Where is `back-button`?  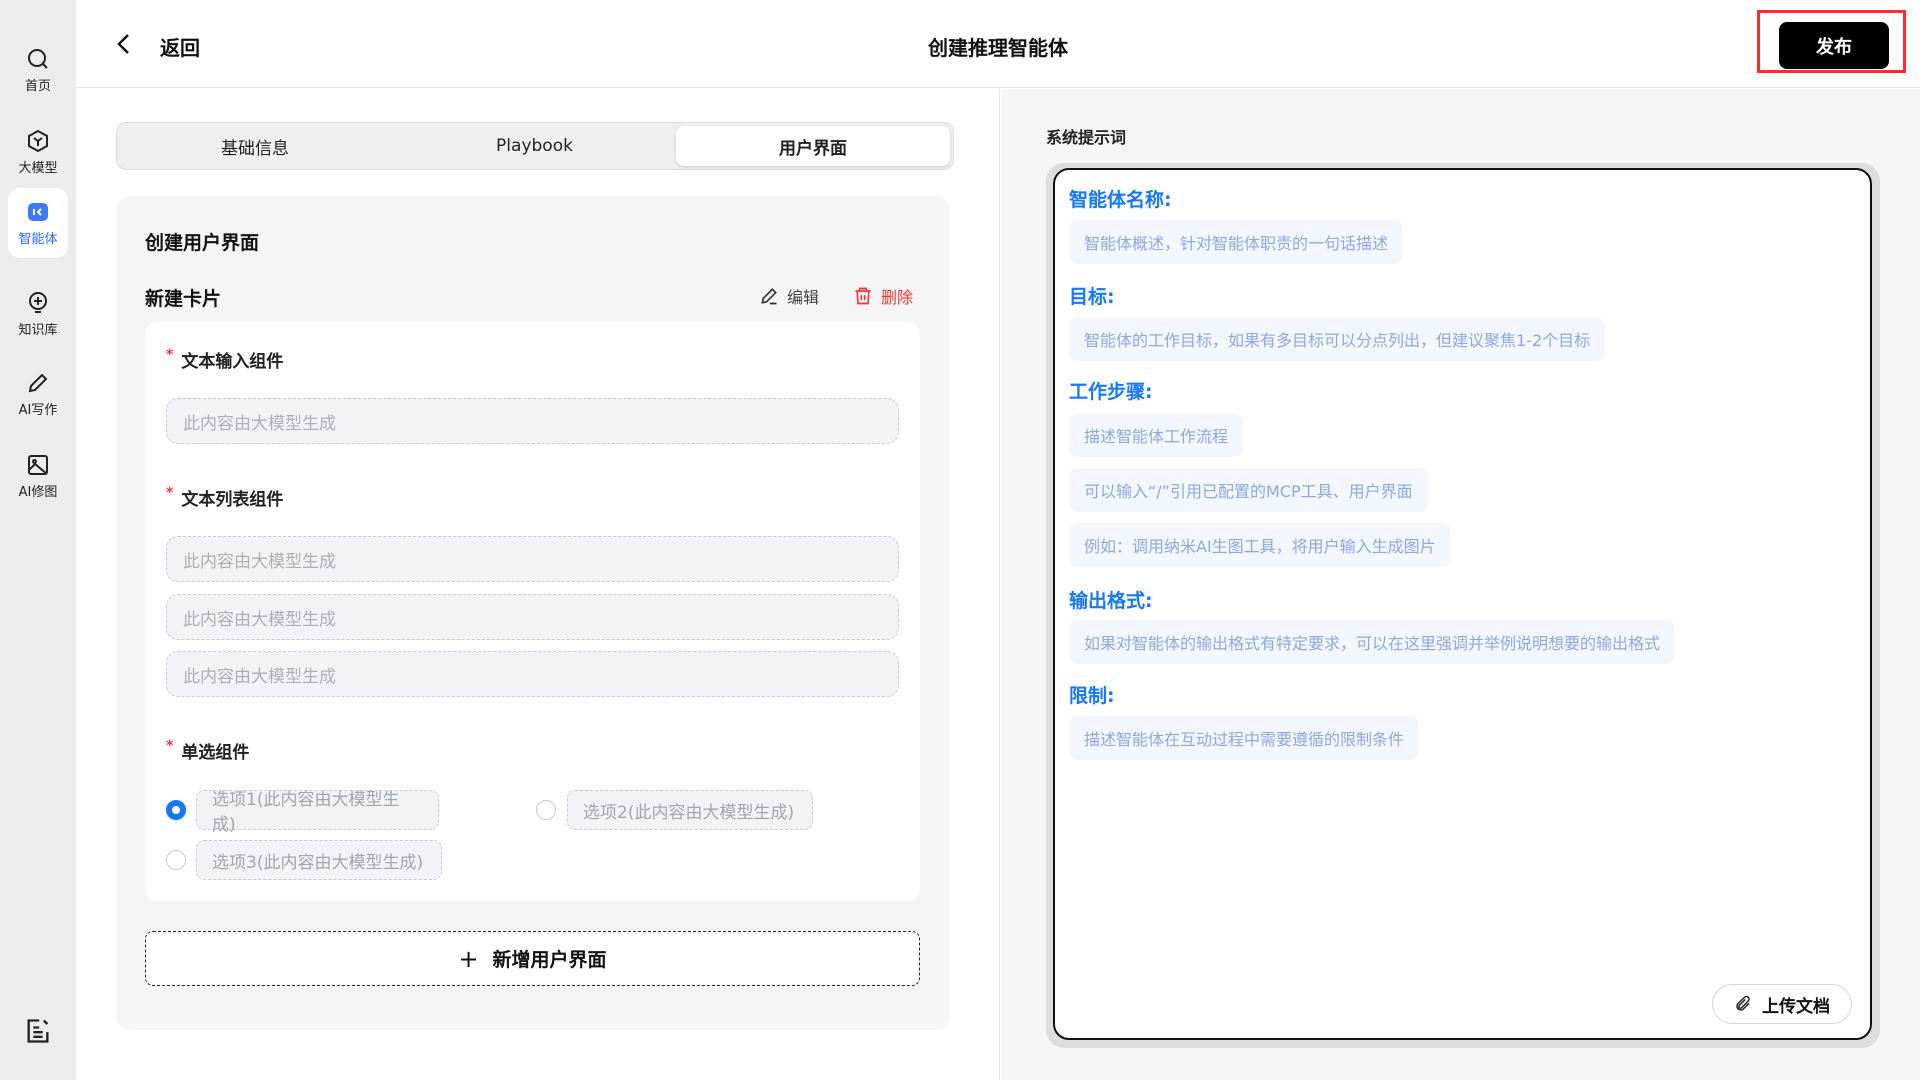 back-button is located at coordinates (124, 46).